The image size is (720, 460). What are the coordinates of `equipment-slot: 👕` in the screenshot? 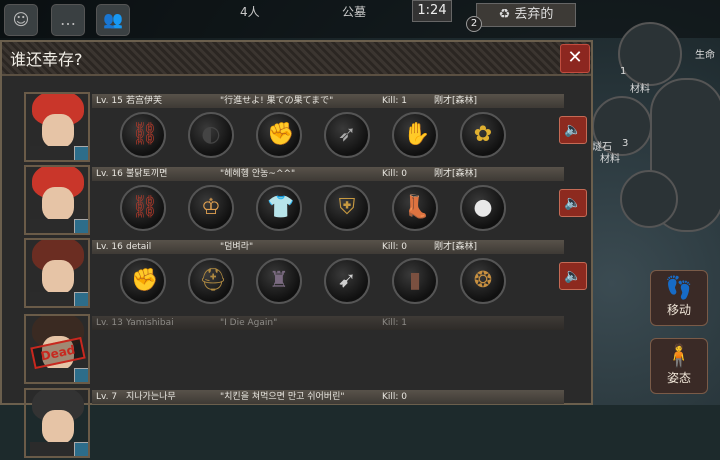 It's located at (279, 208).